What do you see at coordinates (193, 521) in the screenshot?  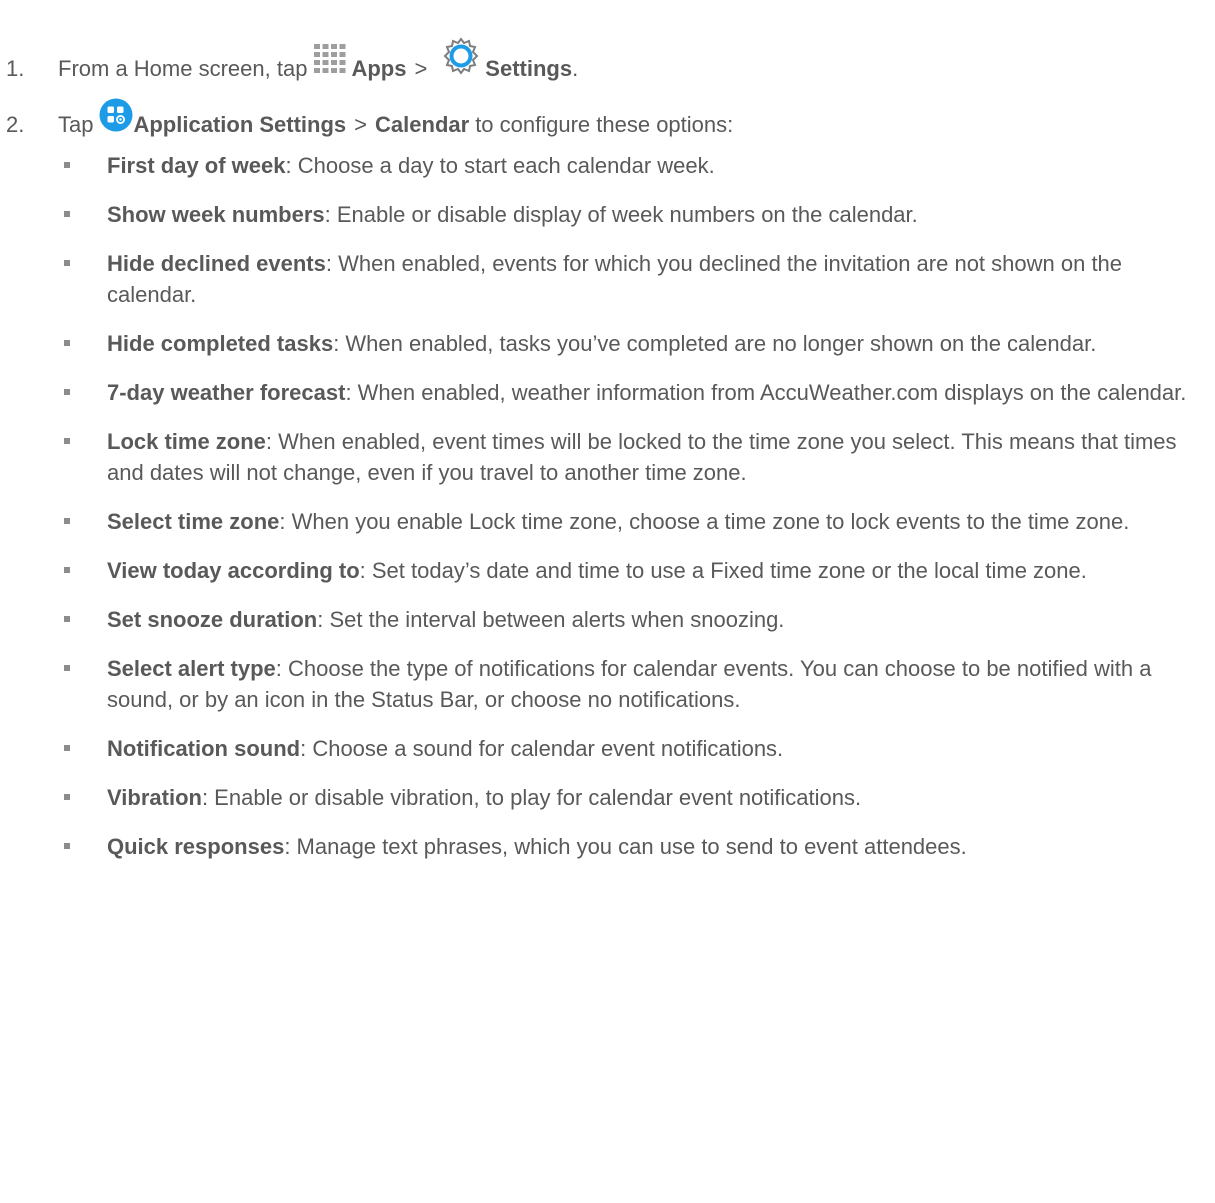 I see `option-title: Select time zone` at bounding box center [193, 521].